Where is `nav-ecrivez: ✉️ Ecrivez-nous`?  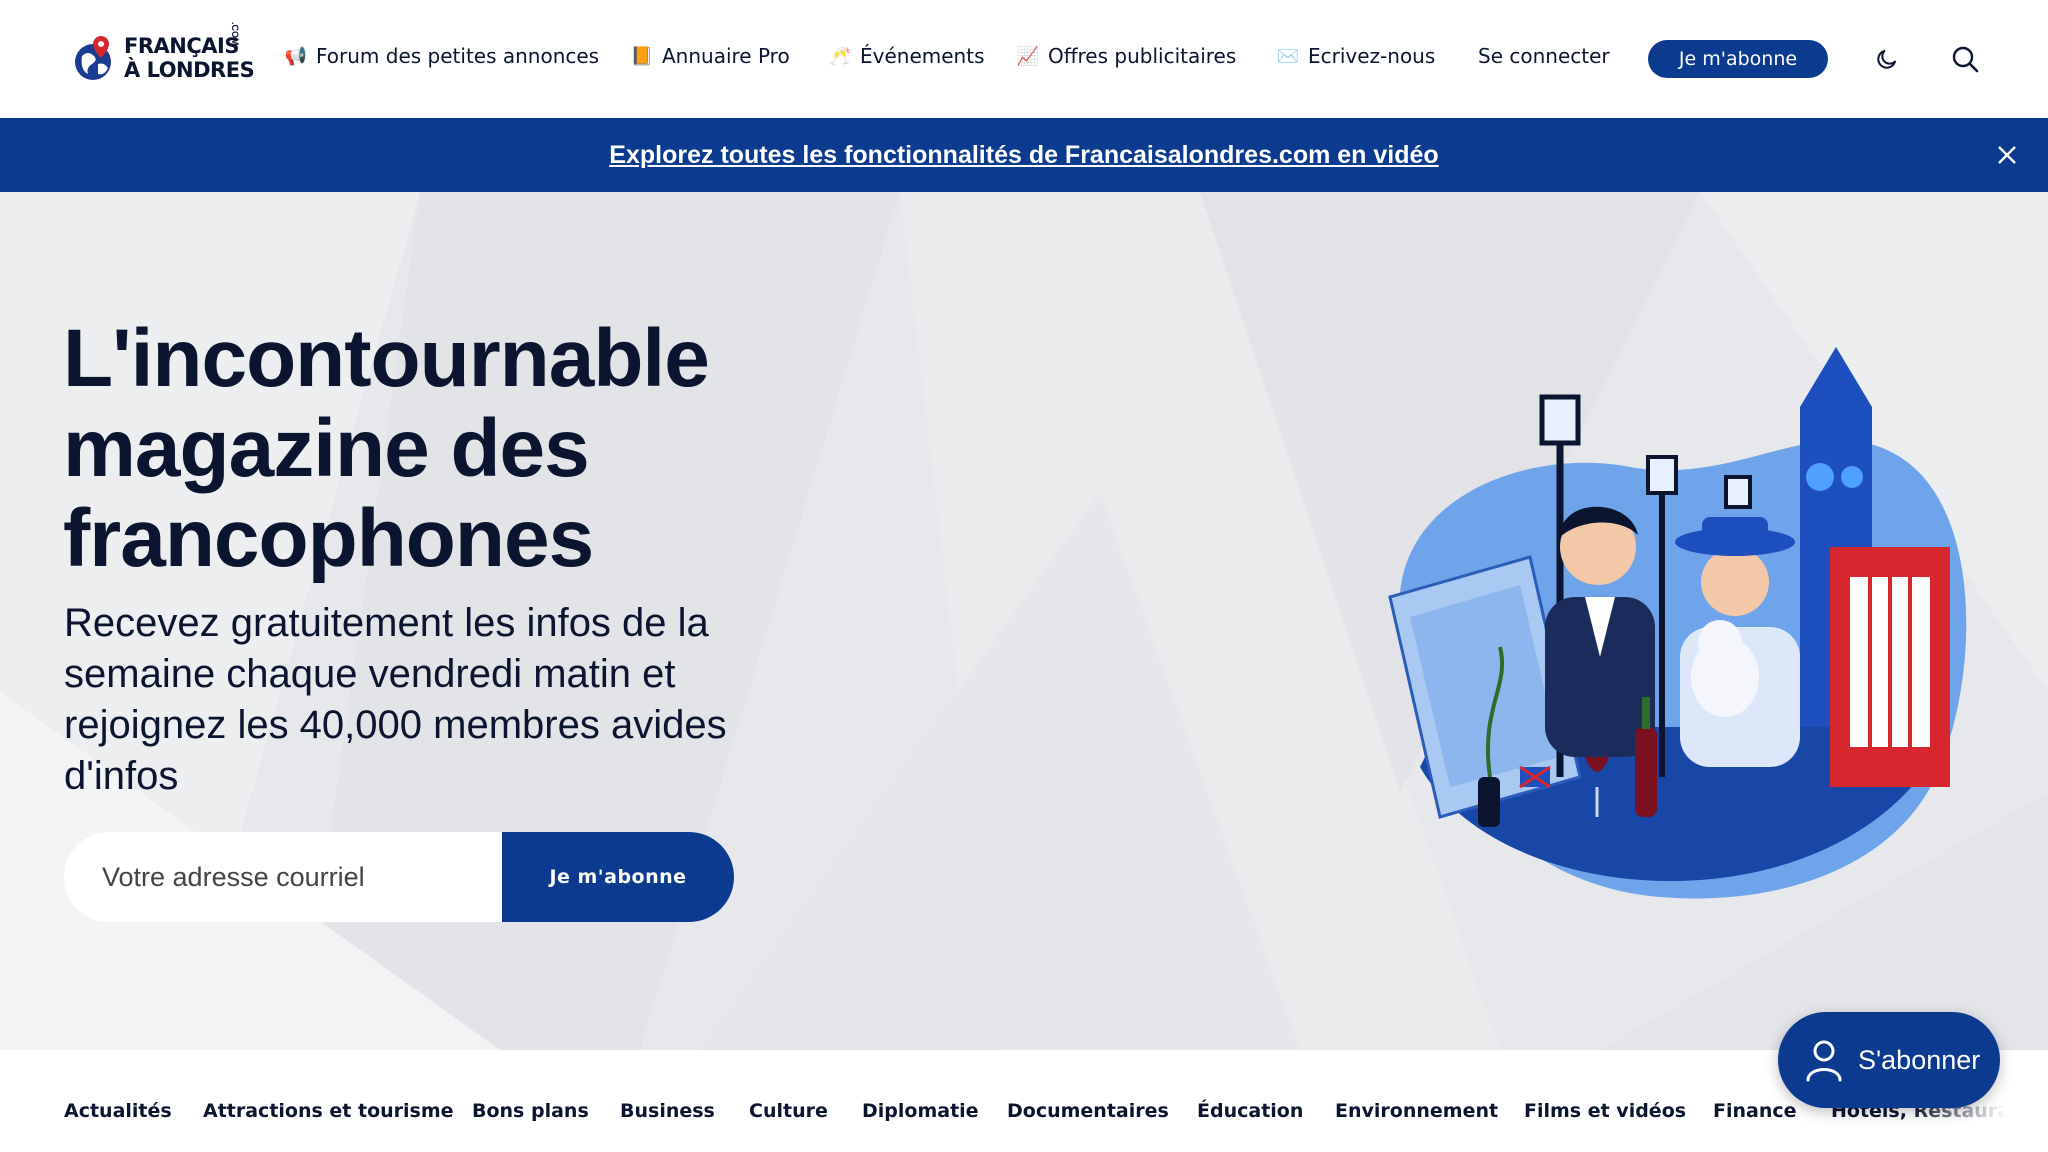 nav-ecrivez: ✉️ Ecrivez-nous is located at coordinates (1356, 56).